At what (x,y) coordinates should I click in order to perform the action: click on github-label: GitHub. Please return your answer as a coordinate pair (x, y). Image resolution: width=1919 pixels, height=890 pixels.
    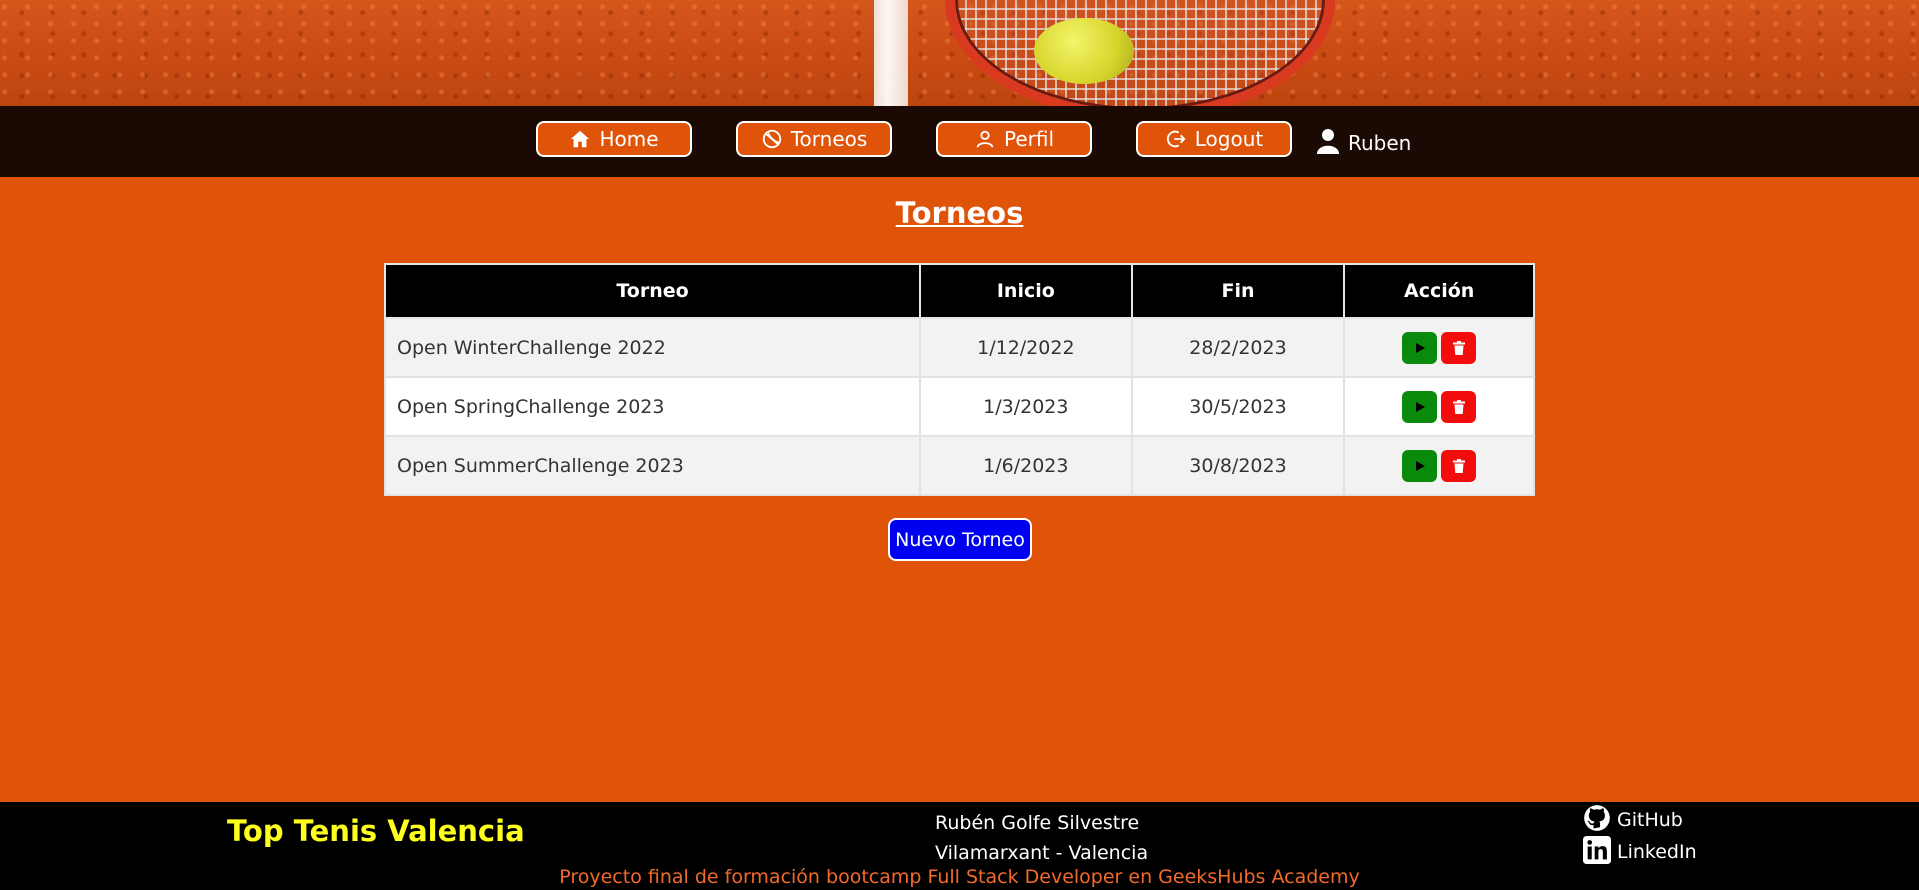
    Looking at the image, I should click on (1650, 820).